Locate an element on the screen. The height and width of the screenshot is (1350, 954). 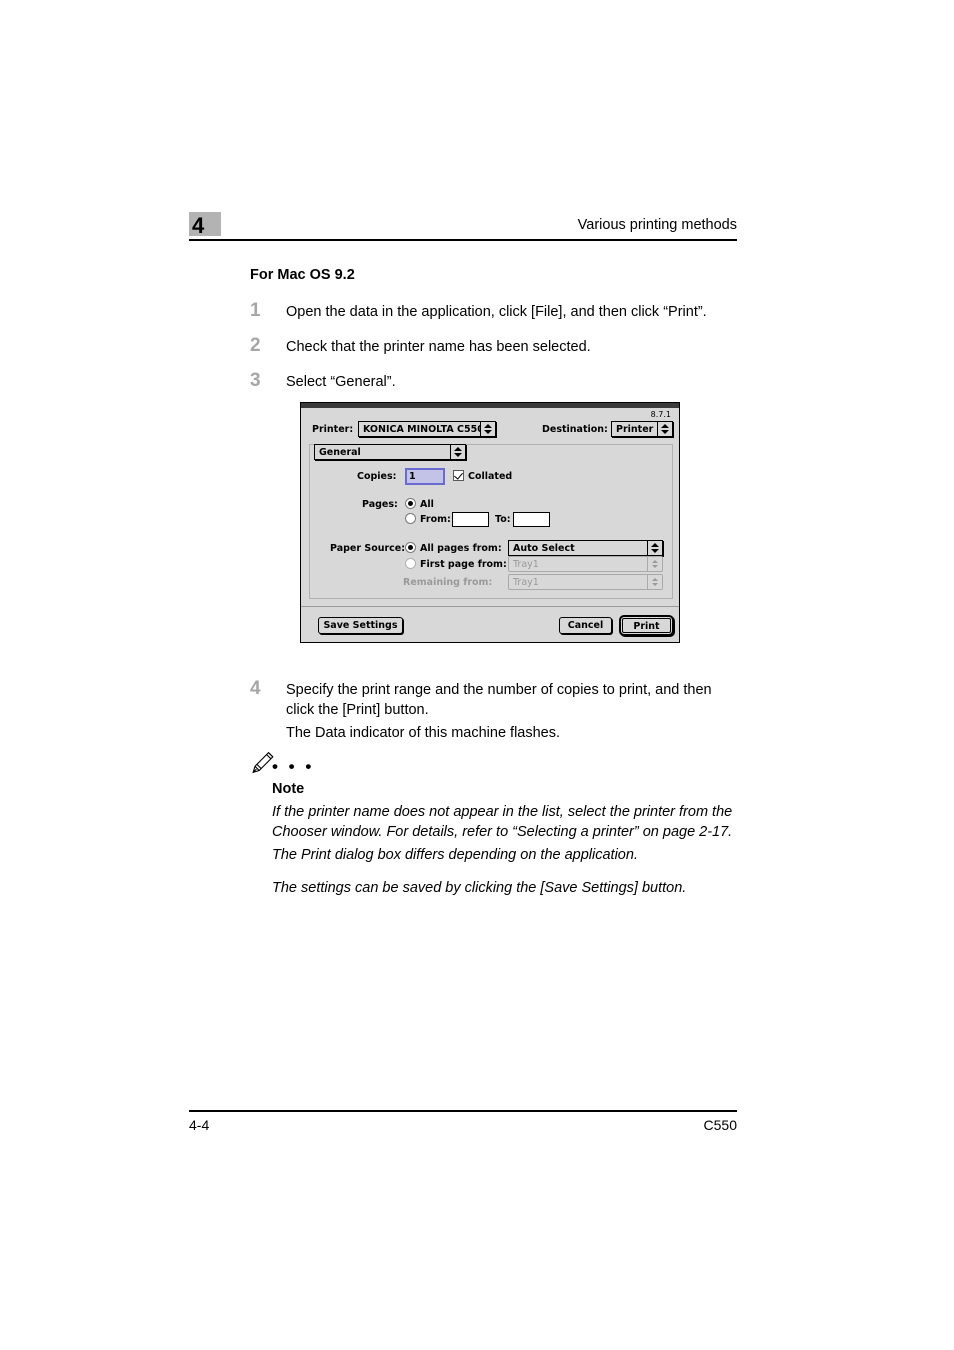
first-page-from-label: First page from: is located at coordinates (463, 564).